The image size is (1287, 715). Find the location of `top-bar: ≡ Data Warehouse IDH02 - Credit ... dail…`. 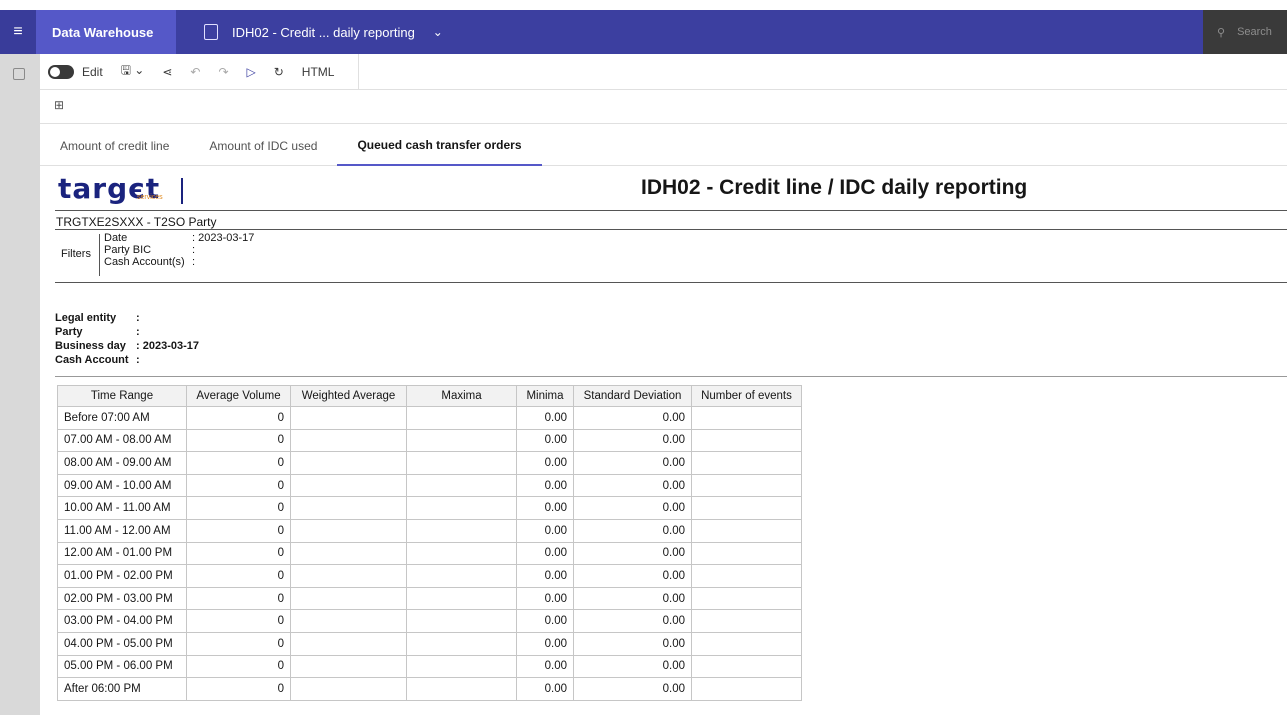

top-bar: ≡ Data Warehouse IDH02 - Credit ... dail… is located at coordinates (643, 32).